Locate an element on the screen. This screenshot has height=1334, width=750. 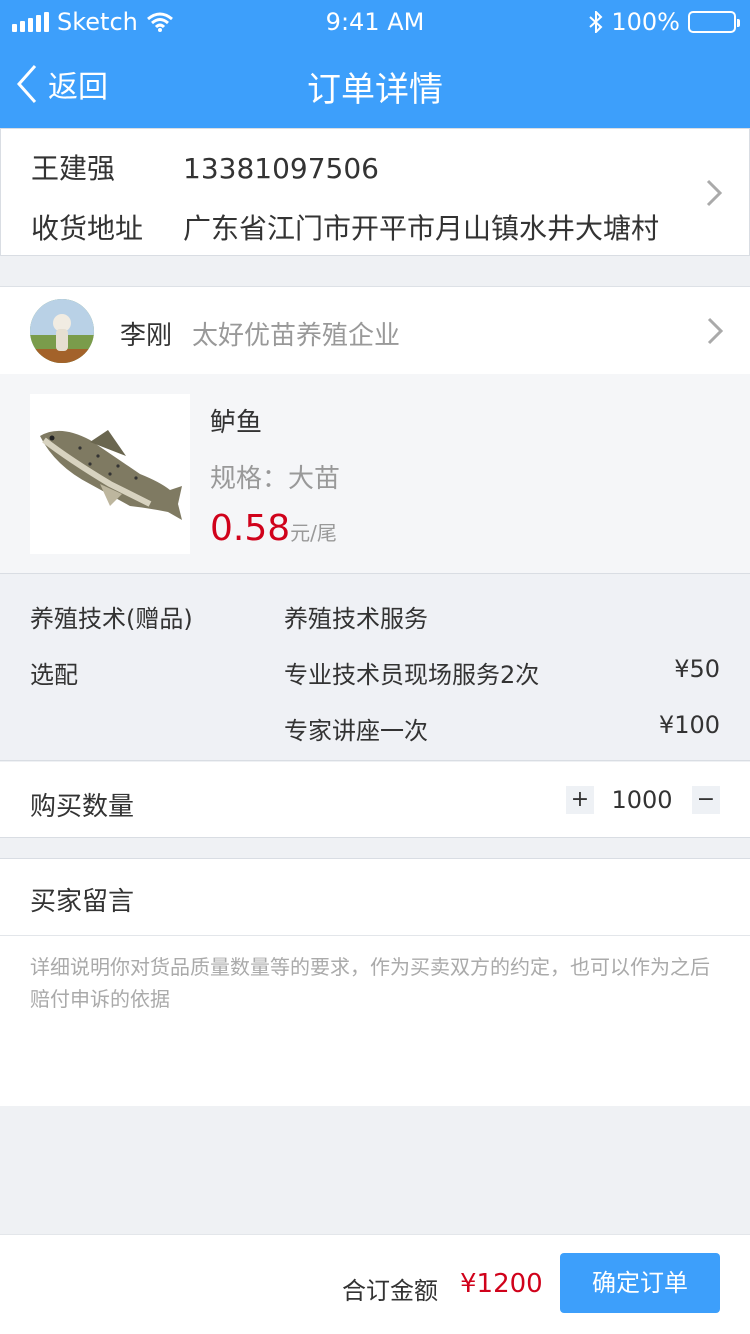
product-spec: 规格：大苗 is located at coordinates (275, 479).